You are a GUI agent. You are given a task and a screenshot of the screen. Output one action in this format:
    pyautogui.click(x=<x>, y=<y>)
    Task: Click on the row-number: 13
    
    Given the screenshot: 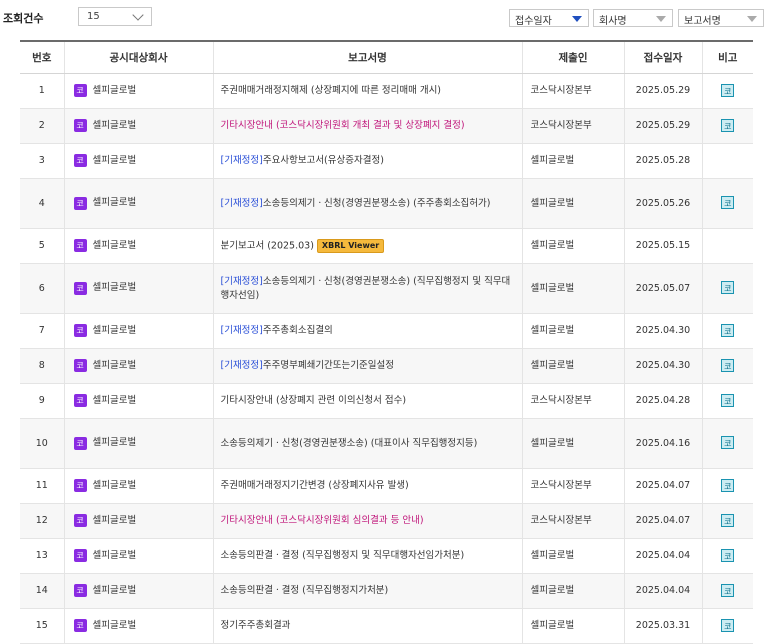 What is the action you would take?
    pyautogui.click(x=42, y=556)
    